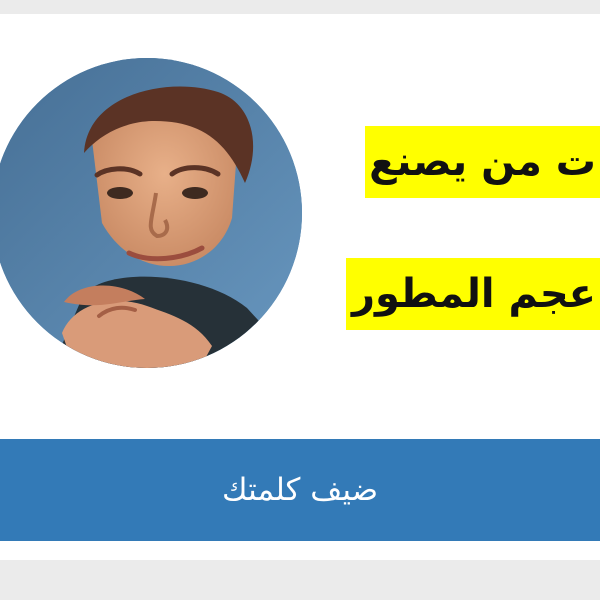 This screenshot has height=600, width=600. I want to click on promo-line-1: ت من يصنع, so click(482, 162).